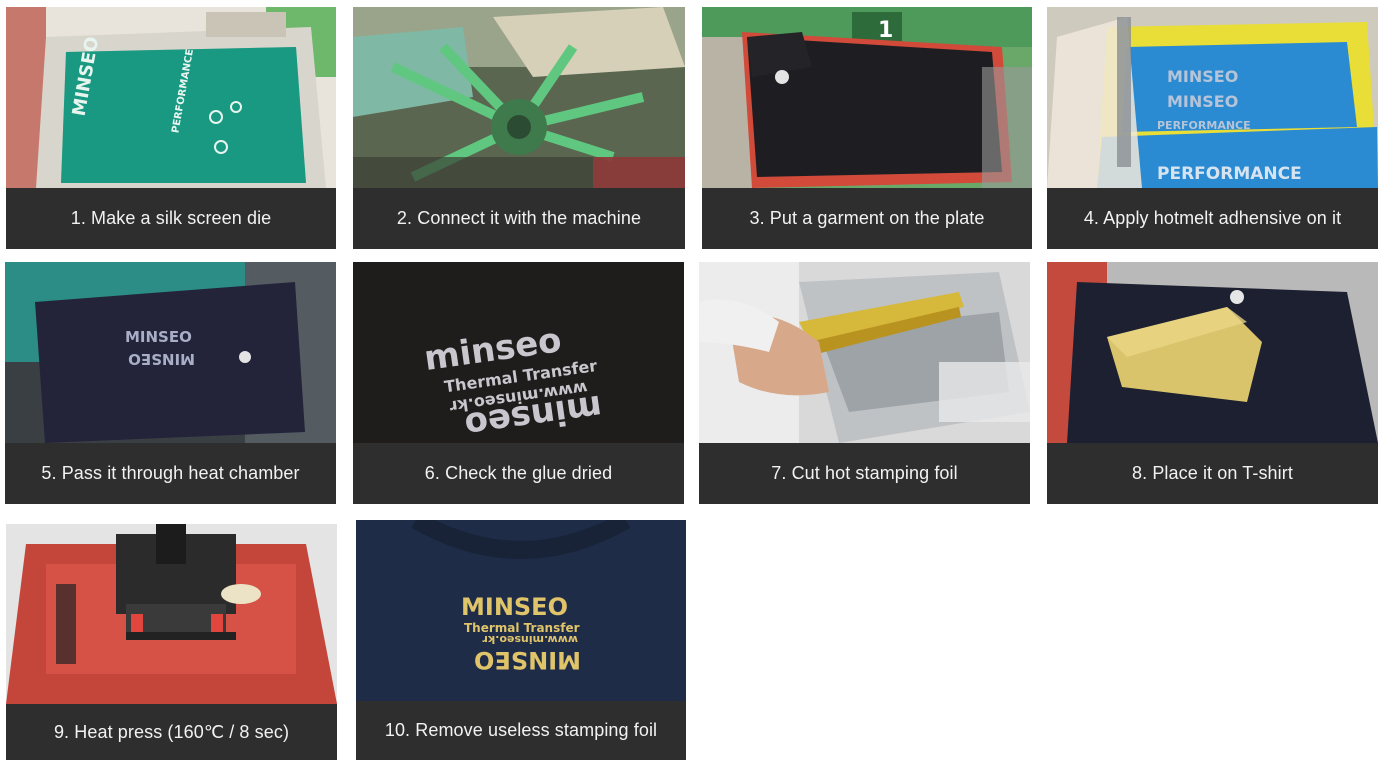 Image resolution: width=1385 pixels, height=760 pixels. I want to click on tshirt-print-text-5b: MINSEO, so click(161, 359).